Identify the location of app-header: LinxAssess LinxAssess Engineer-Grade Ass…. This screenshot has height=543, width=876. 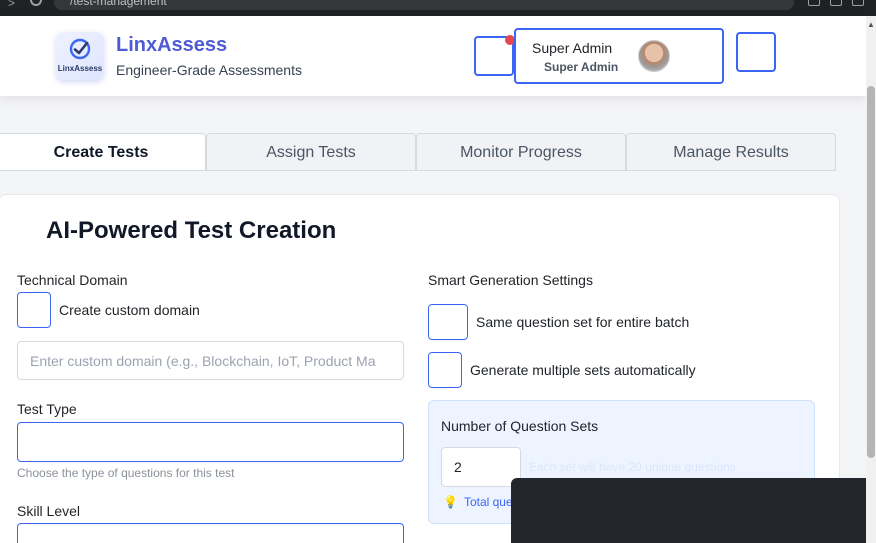
(433, 56).